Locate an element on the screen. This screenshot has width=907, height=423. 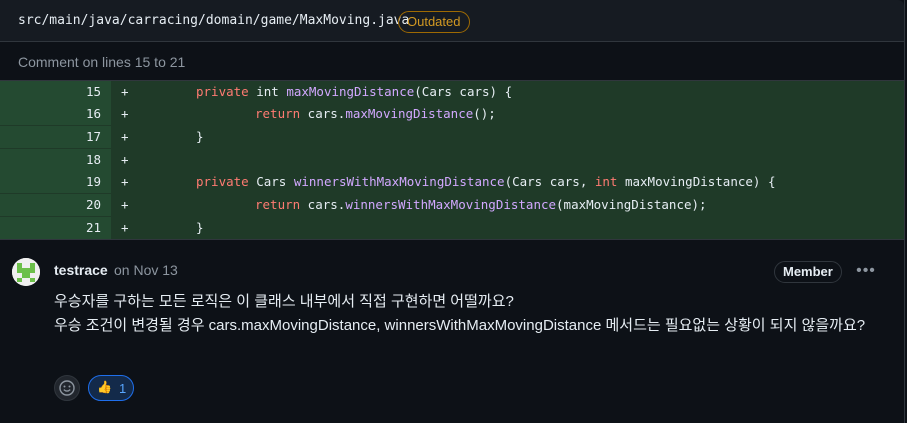
line-number: 21 is located at coordinates (93, 227).